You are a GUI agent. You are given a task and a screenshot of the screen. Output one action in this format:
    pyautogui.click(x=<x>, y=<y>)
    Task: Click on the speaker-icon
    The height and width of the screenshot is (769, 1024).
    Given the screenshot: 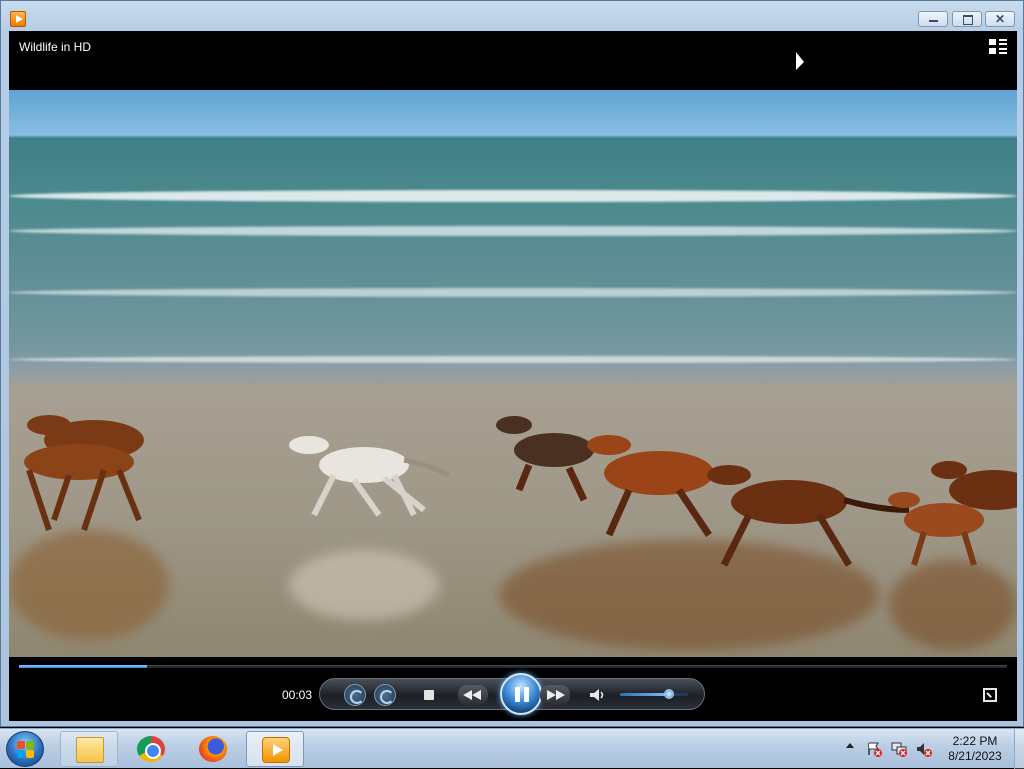 What is the action you would take?
    pyautogui.click(x=597, y=695)
    